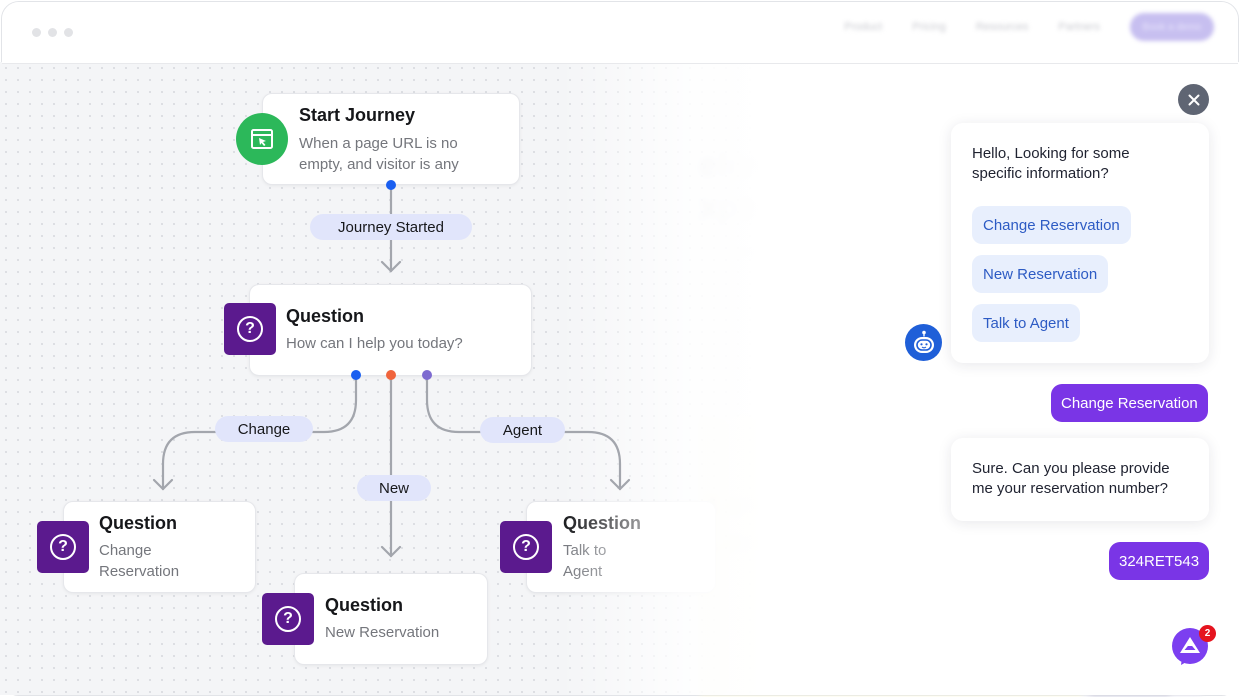 The height and width of the screenshot is (697, 1240). What do you see at coordinates (923, 342) in the screenshot?
I see `bot-avatar-icon` at bounding box center [923, 342].